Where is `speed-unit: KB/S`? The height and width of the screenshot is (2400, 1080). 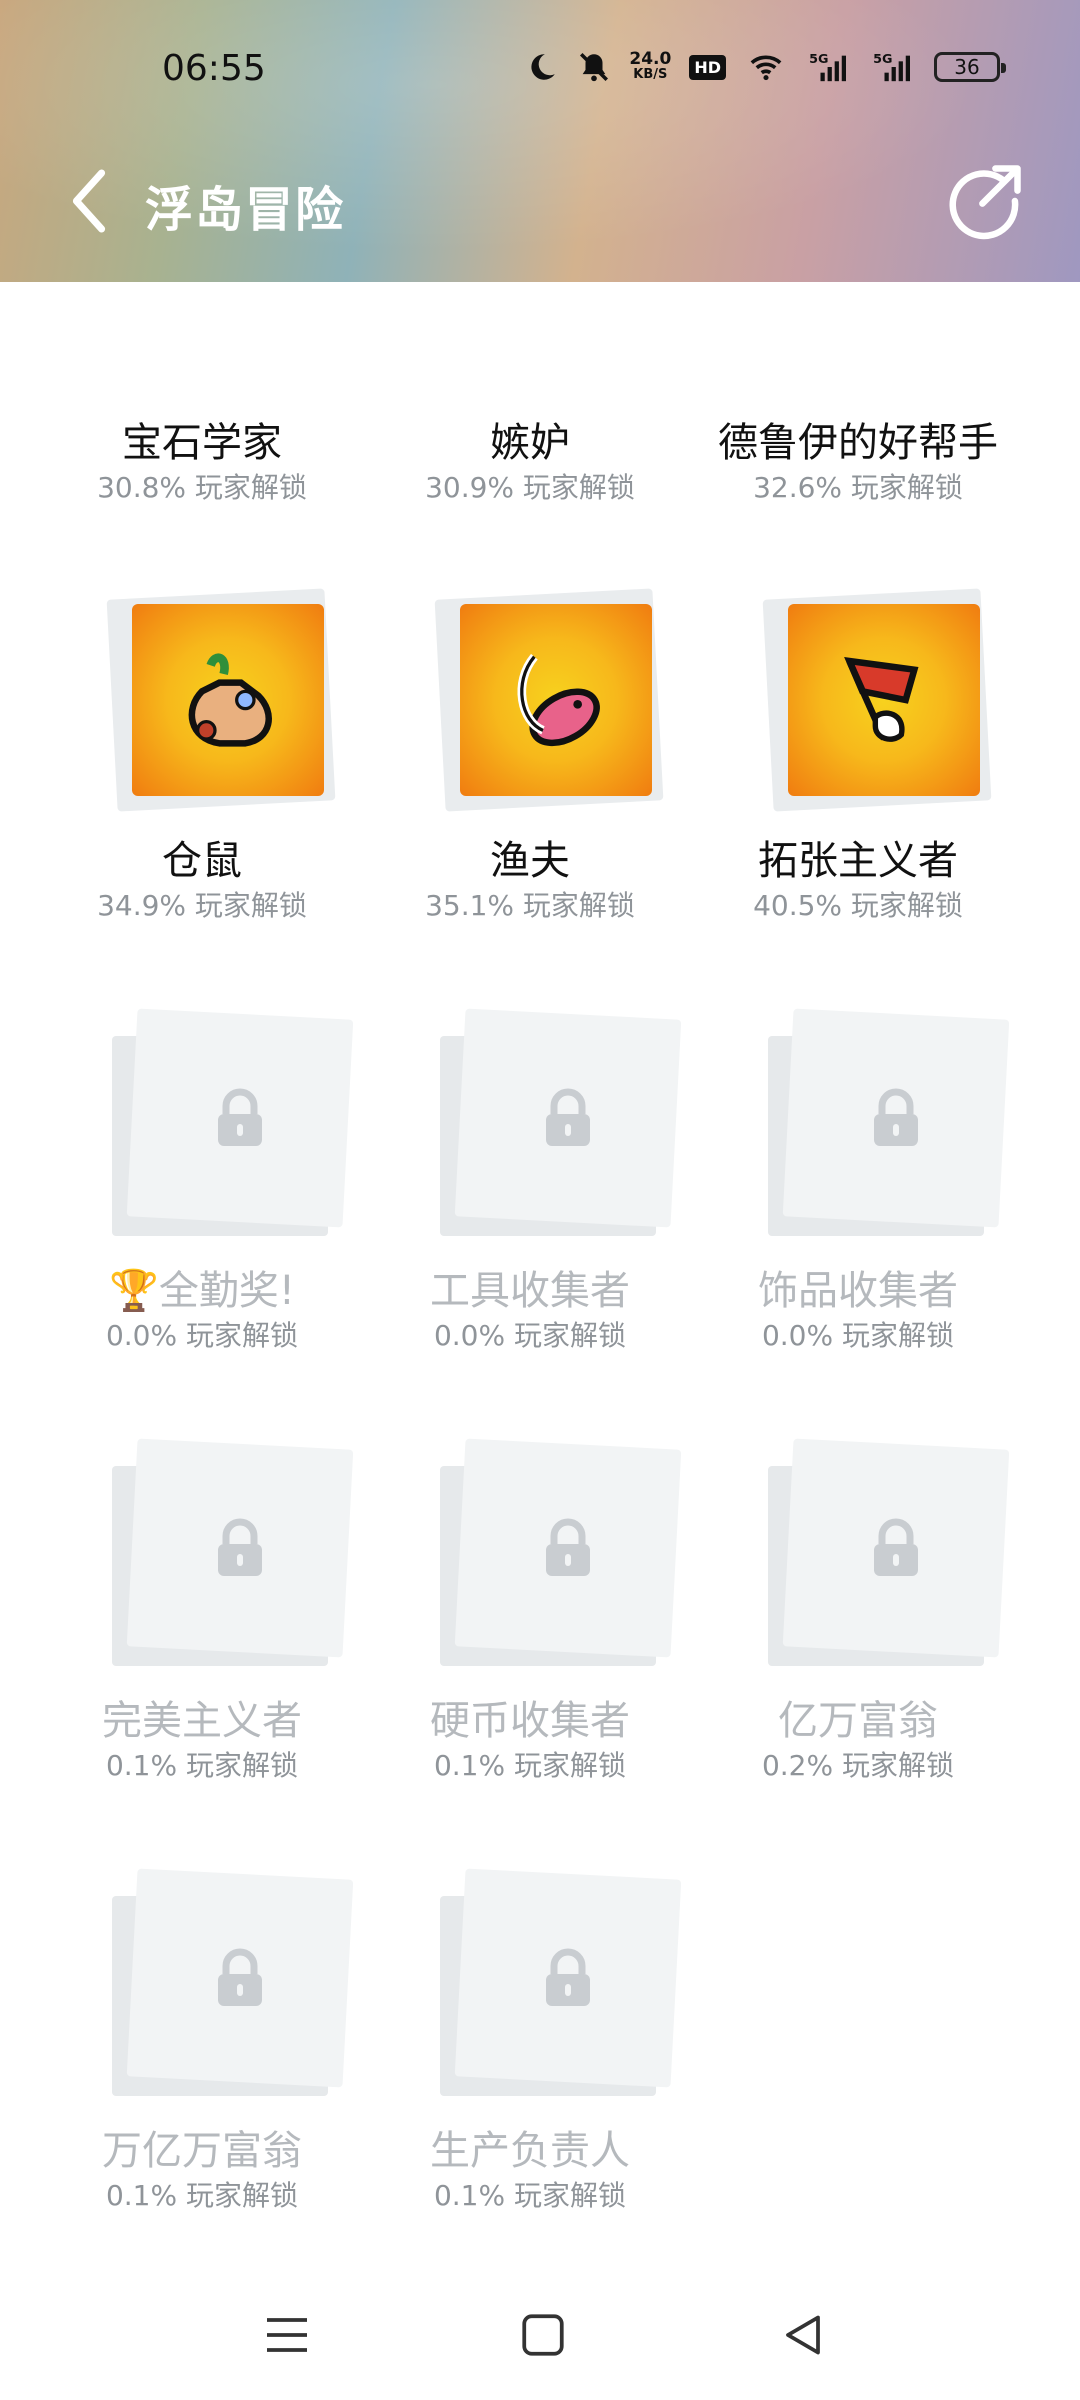
speed-unit: KB/S is located at coordinates (650, 74).